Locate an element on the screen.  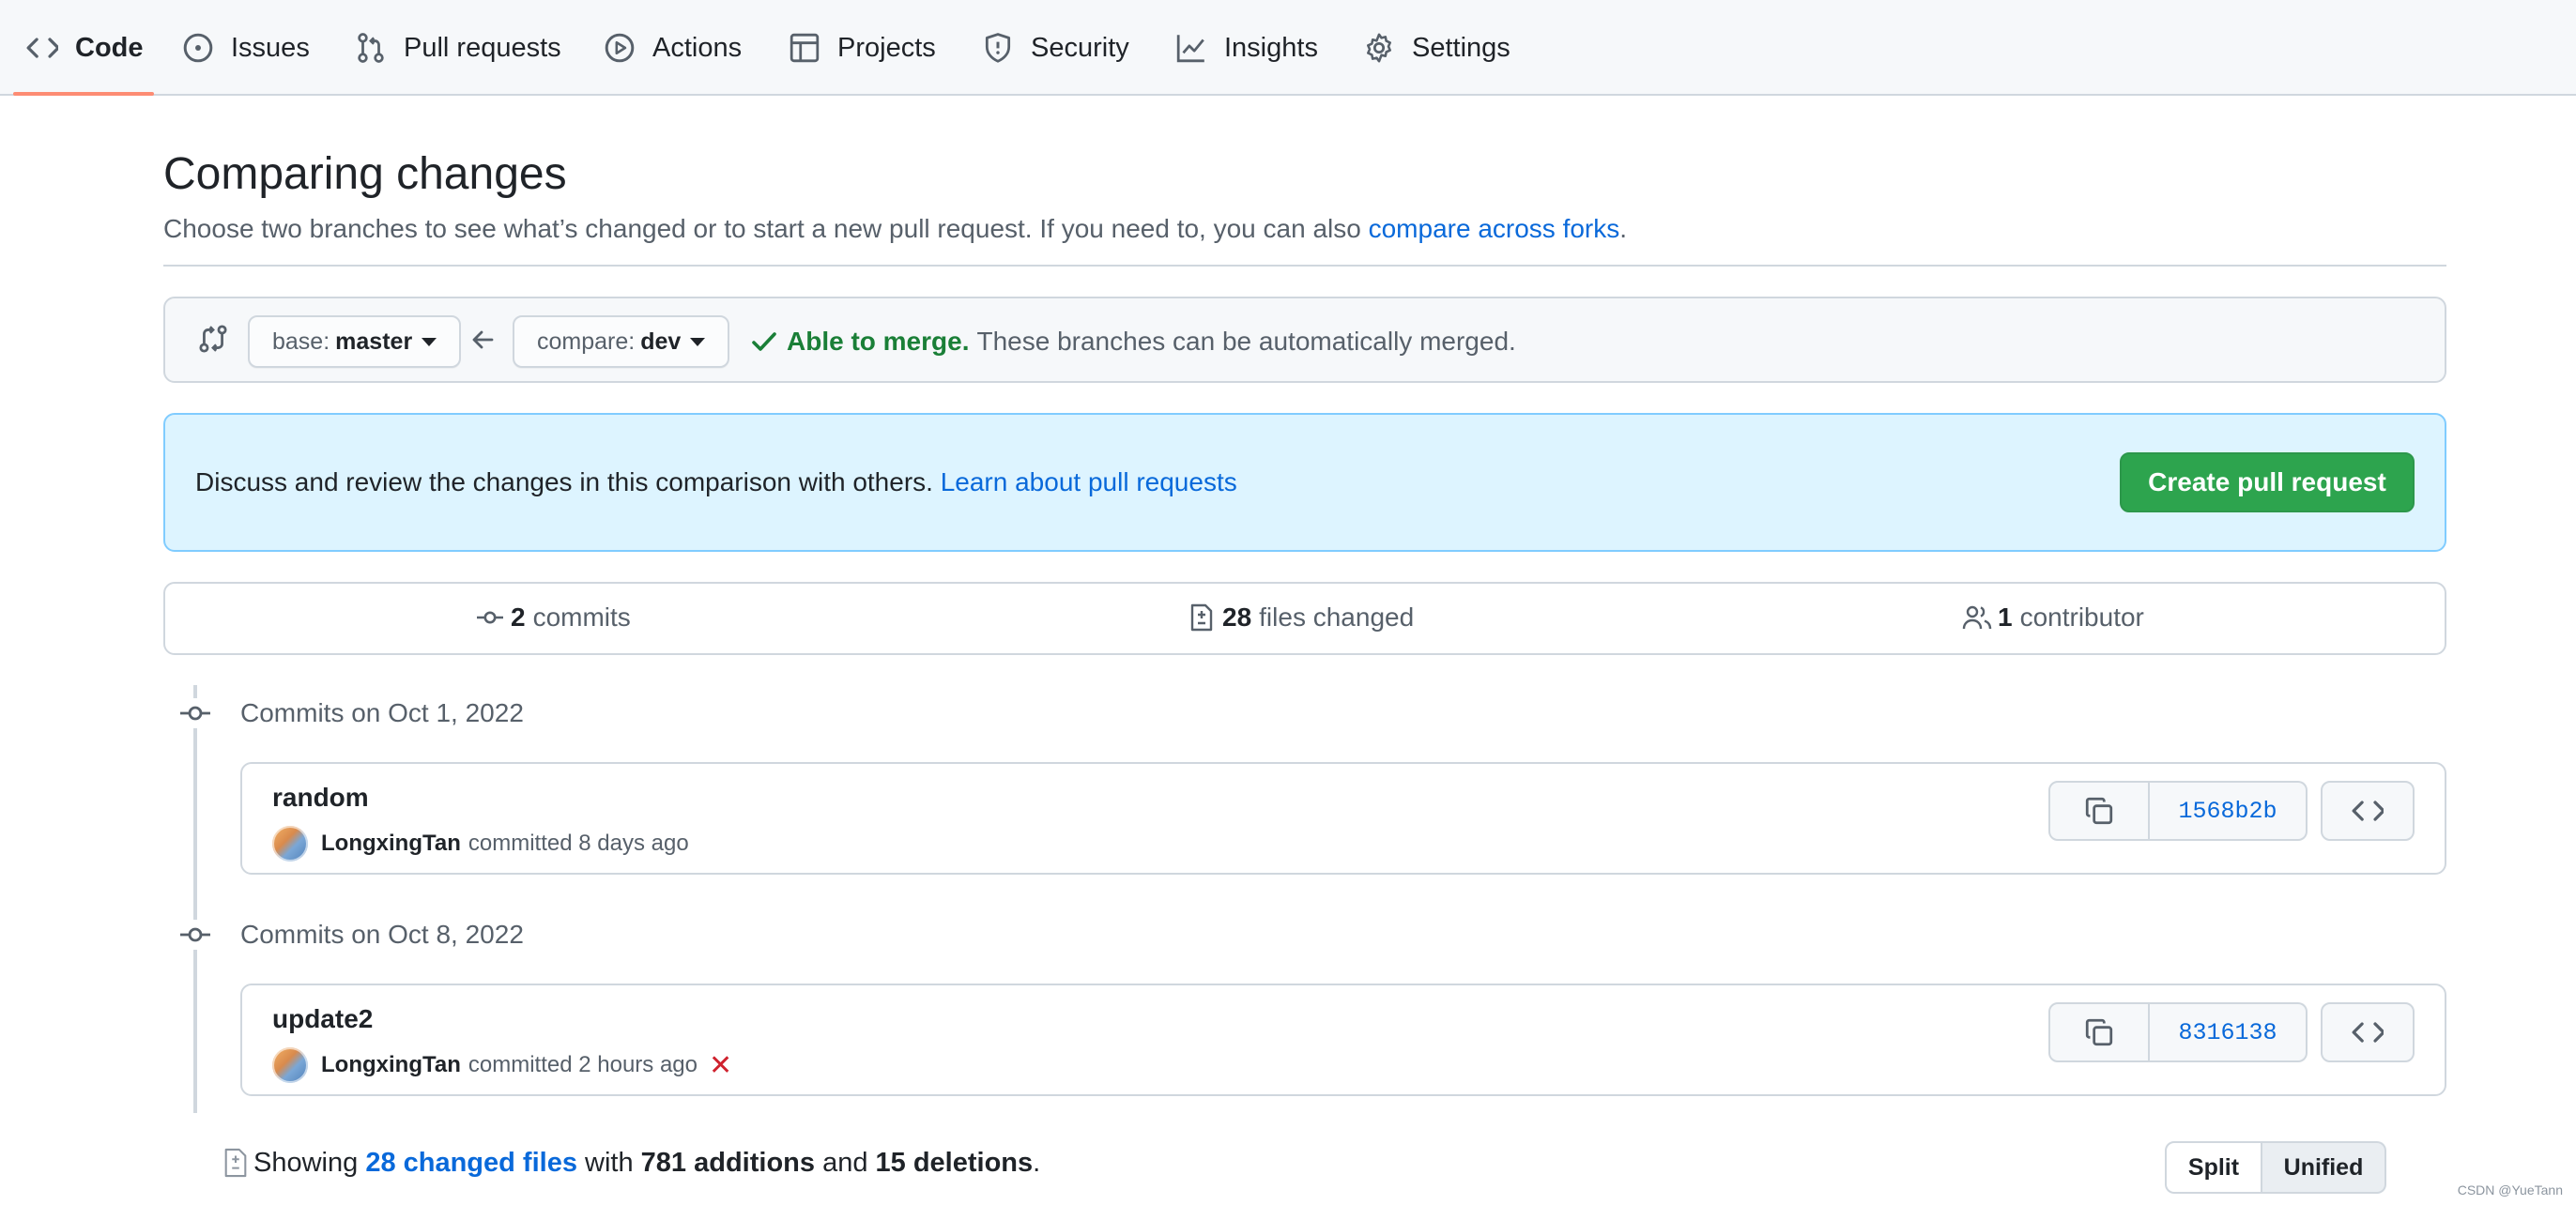
contributors-summary: 1 contributor is located at coordinates (2053, 617).